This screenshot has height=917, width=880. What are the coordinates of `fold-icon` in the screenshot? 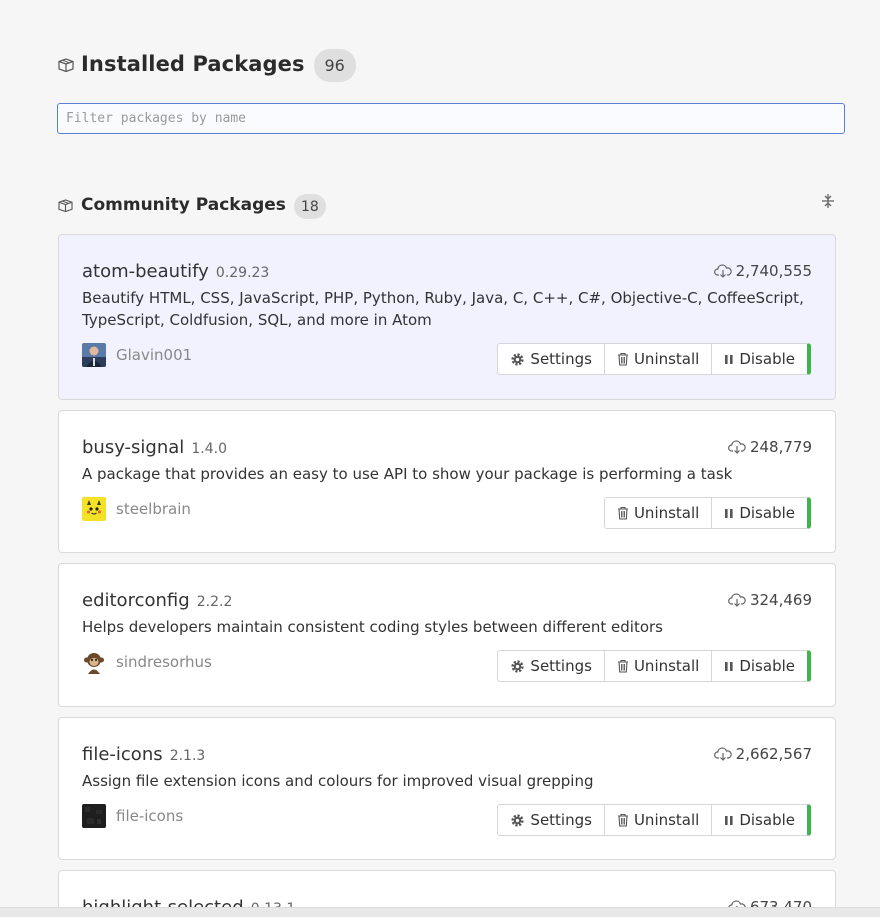 It's located at (828, 201).